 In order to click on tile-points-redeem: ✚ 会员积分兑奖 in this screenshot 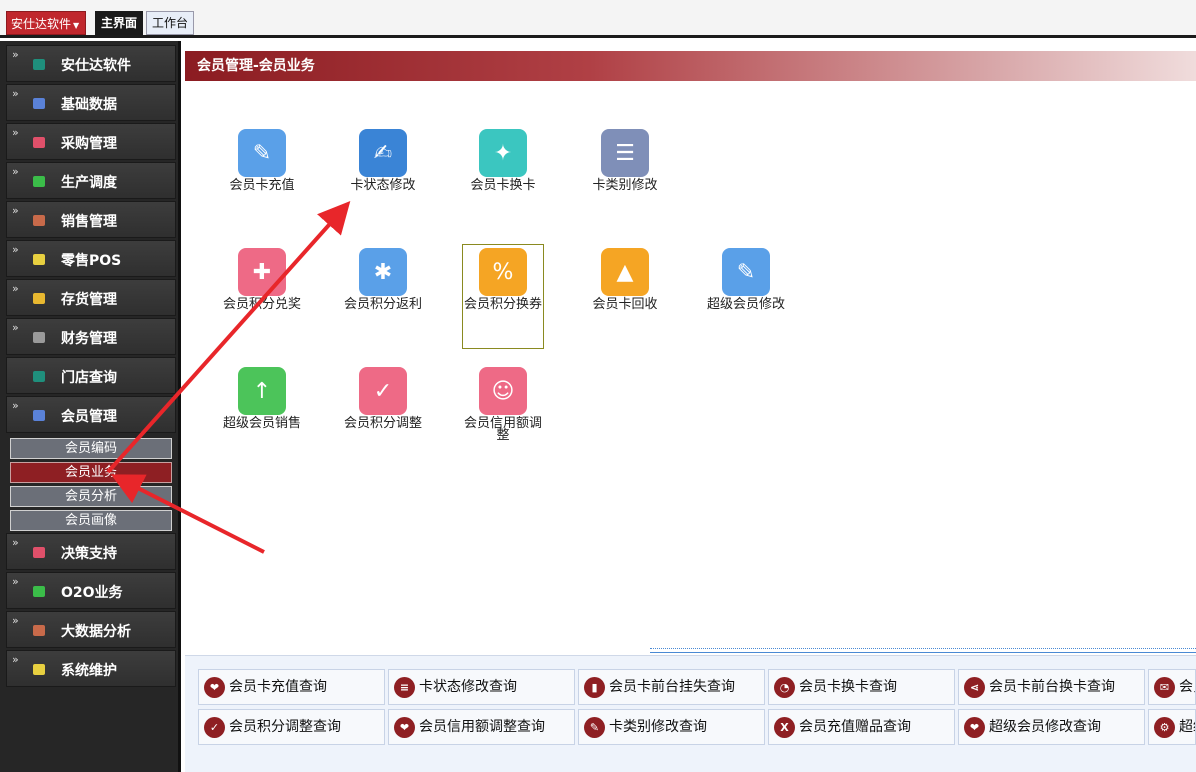, I will do `click(262, 279)`.